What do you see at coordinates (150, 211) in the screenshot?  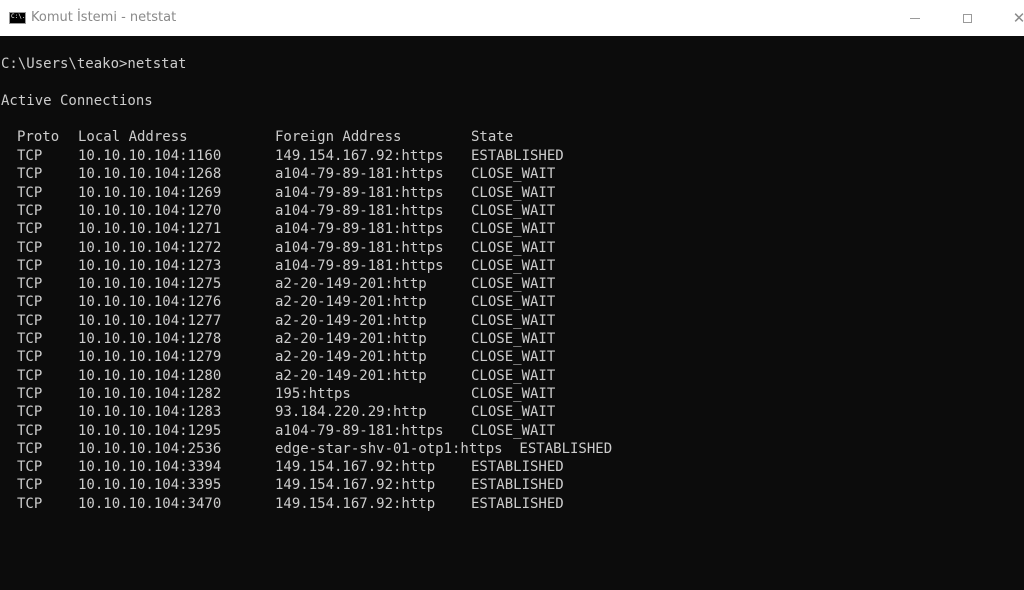 I see `cell-local-address: 10.10.10.104:1270` at bounding box center [150, 211].